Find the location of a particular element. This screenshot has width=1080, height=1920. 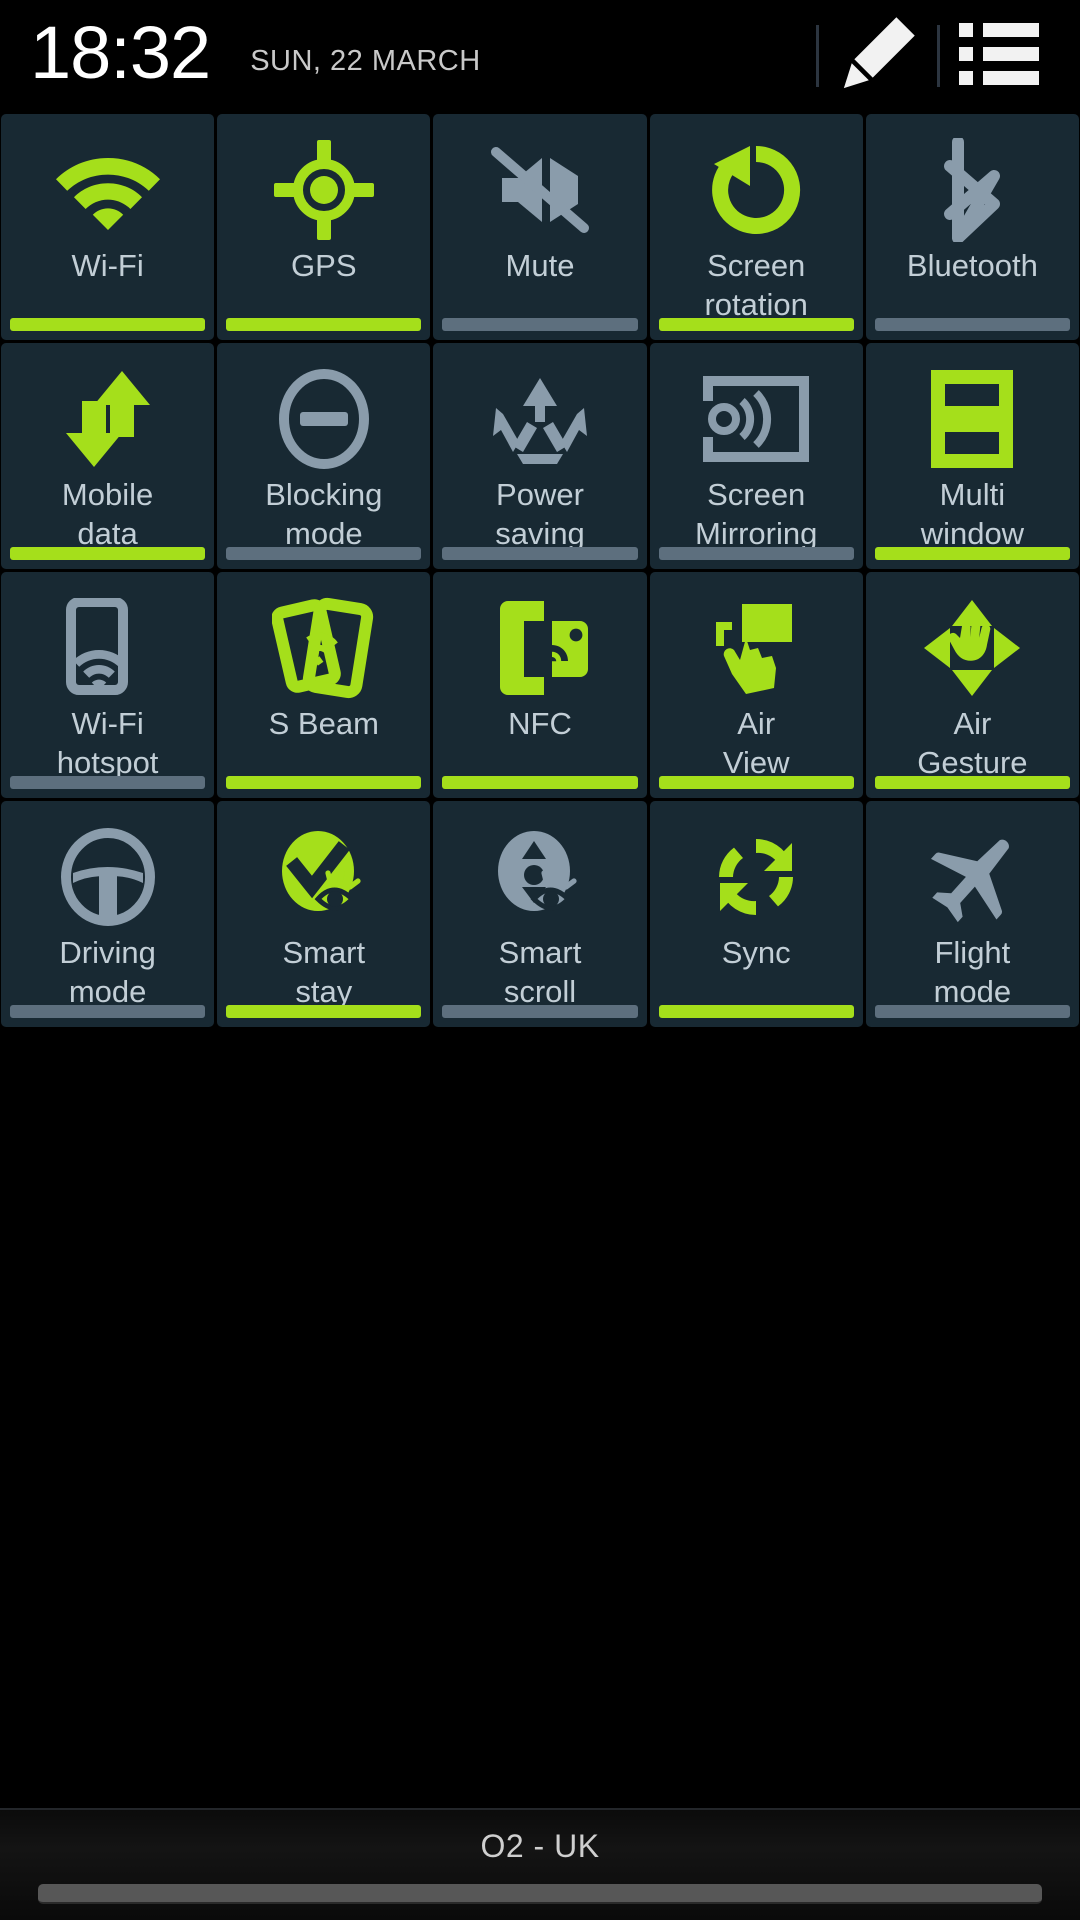

screen-mirroring-icon is located at coordinates (756, 419).